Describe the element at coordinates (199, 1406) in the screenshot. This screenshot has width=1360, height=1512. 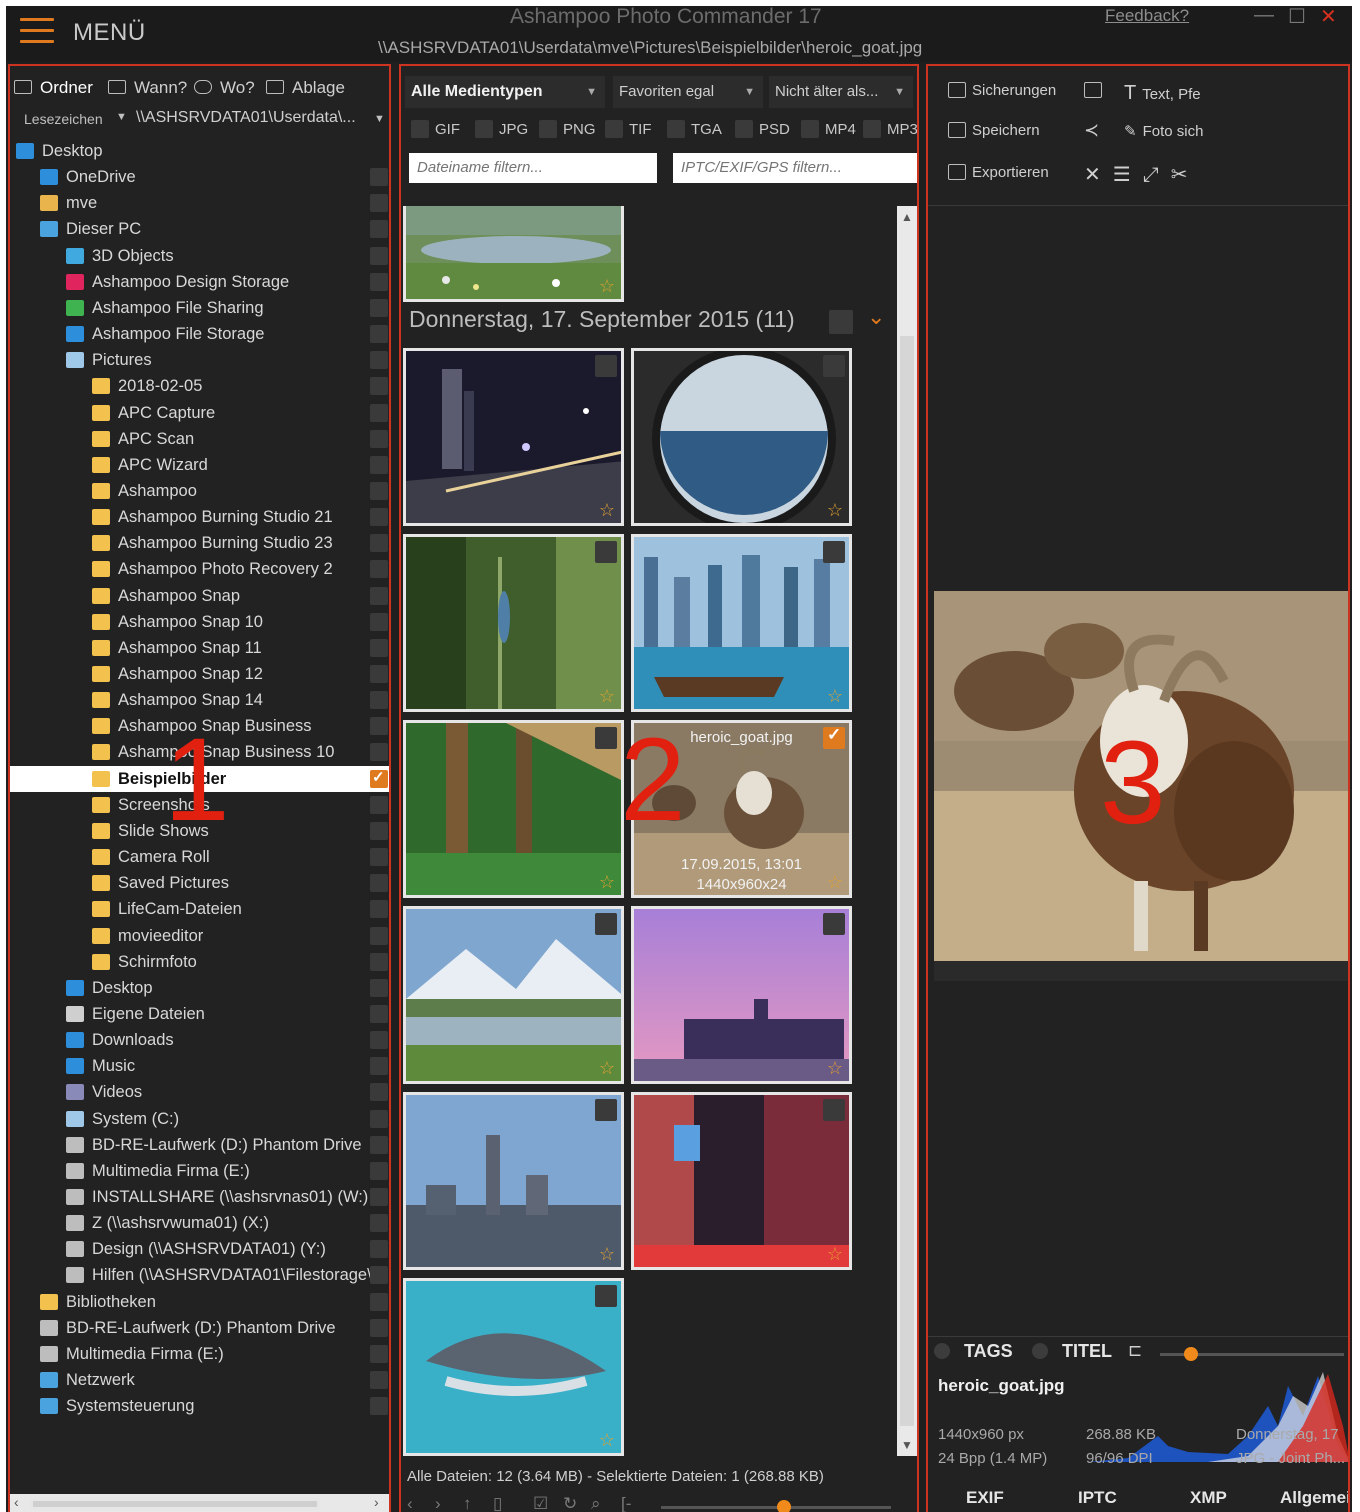
I see `tree-item: Systemsteuerung` at that location.